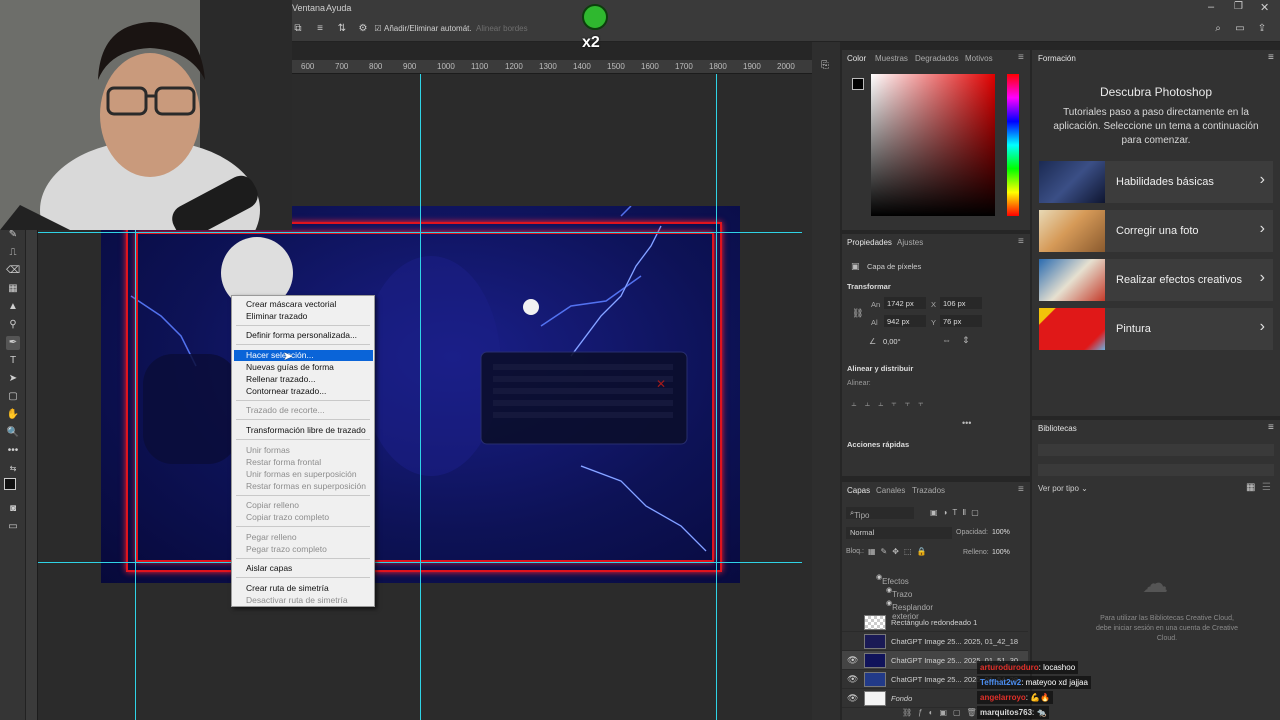 The image size is (1280, 720). I want to click on link-icon: ⛓, so click(857, 313).